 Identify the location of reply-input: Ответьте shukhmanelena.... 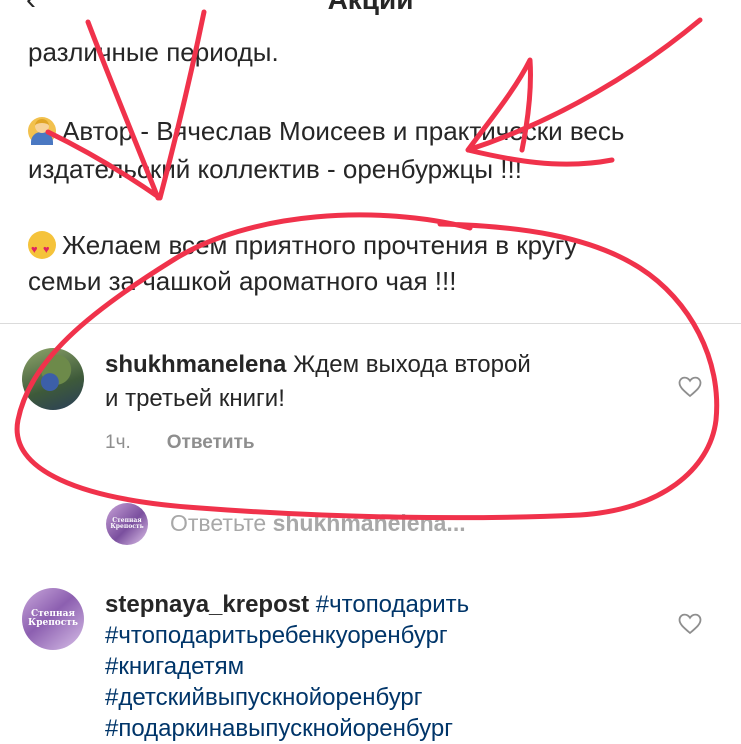
(318, 523).